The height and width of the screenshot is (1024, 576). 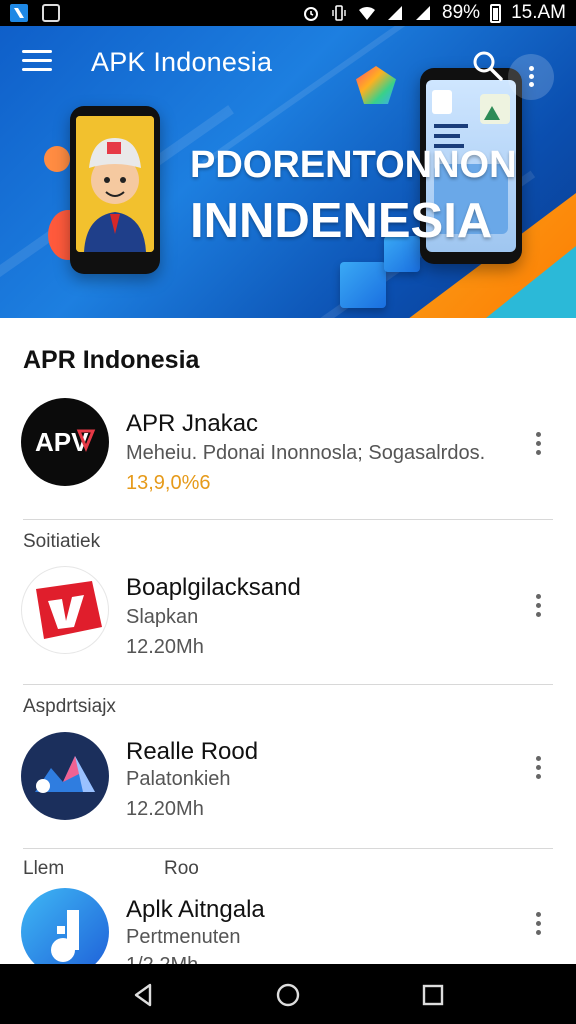 What do you see at coordinates (182, 62) in the screenshot?
I see `app-title: APK Indonesia` at bounding box center [182, 62].